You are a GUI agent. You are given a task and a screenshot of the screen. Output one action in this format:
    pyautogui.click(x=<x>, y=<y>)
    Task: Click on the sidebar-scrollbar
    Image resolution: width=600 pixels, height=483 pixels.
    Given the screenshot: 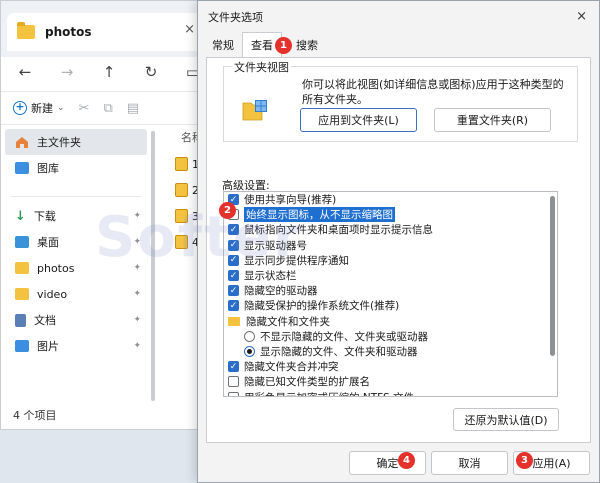 What is the action you would take?
    pyautogui.click(x=153, y=266)
    